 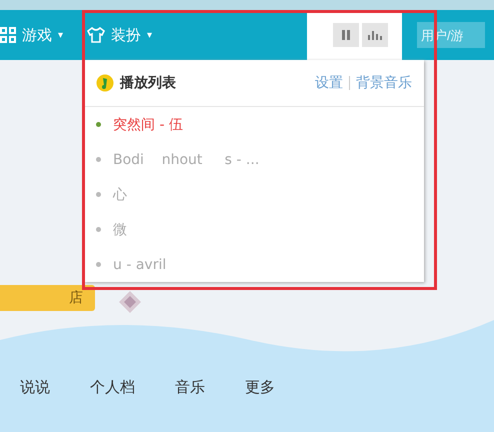 What do you see at coordinates (188, 35) in the screenshot?
I see `dress-up-menu: 装扮 ▾` at bounding box center [188, 35].